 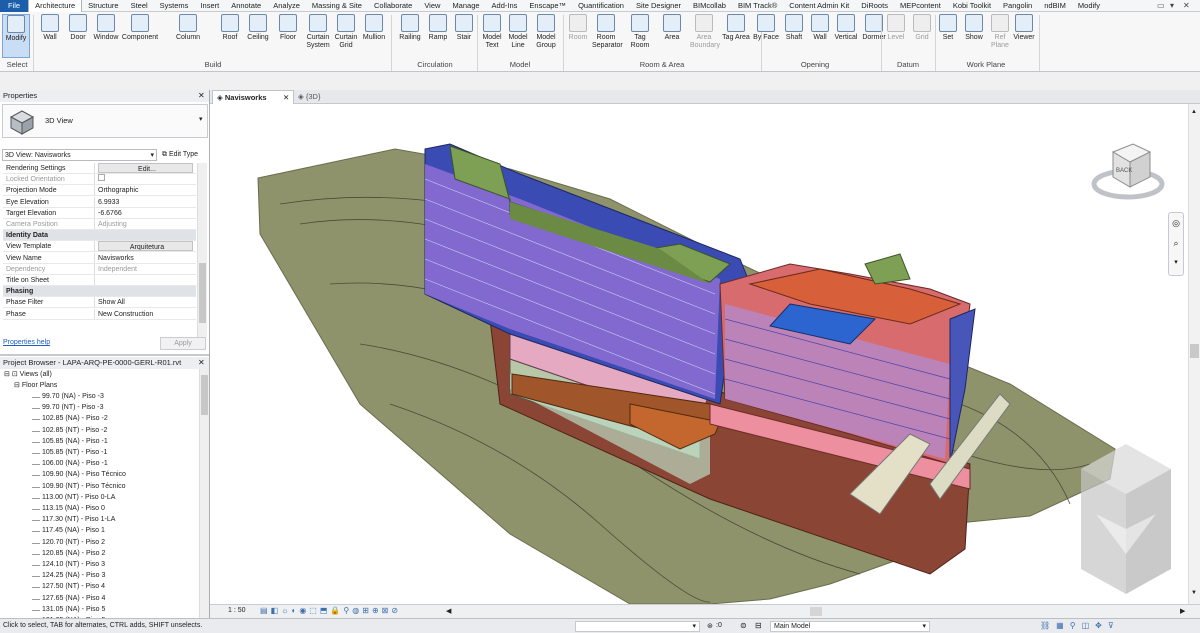 I want to click on minimize-ribbon-icon: ▭, so click(x=1161, y=6).